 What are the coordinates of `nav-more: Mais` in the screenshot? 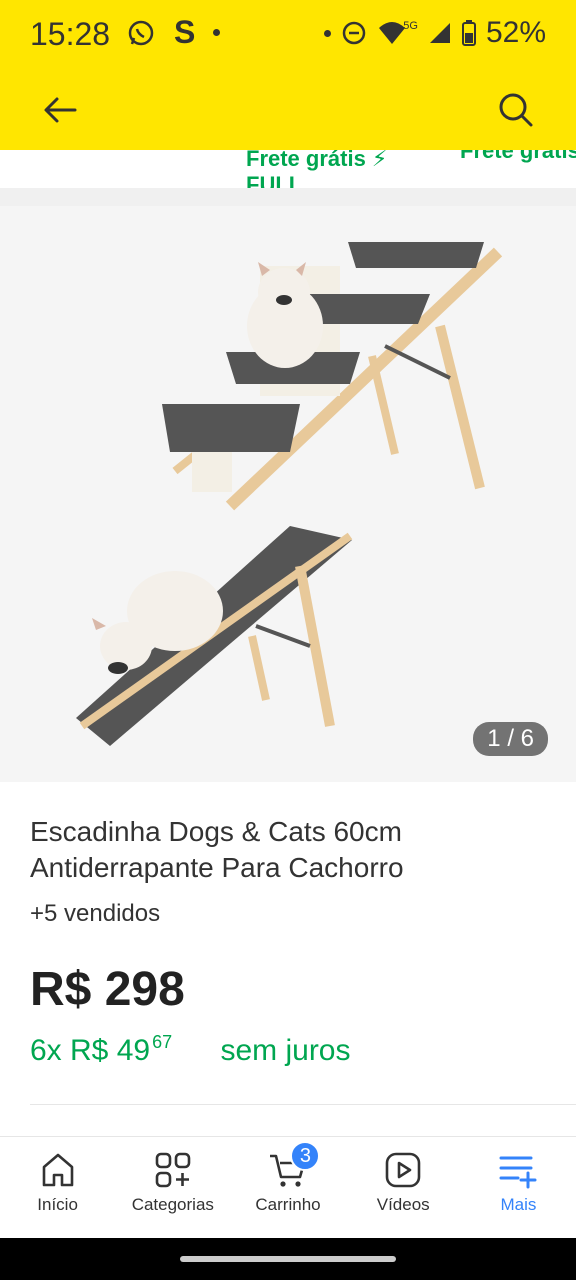 It's located at (518, 1187).